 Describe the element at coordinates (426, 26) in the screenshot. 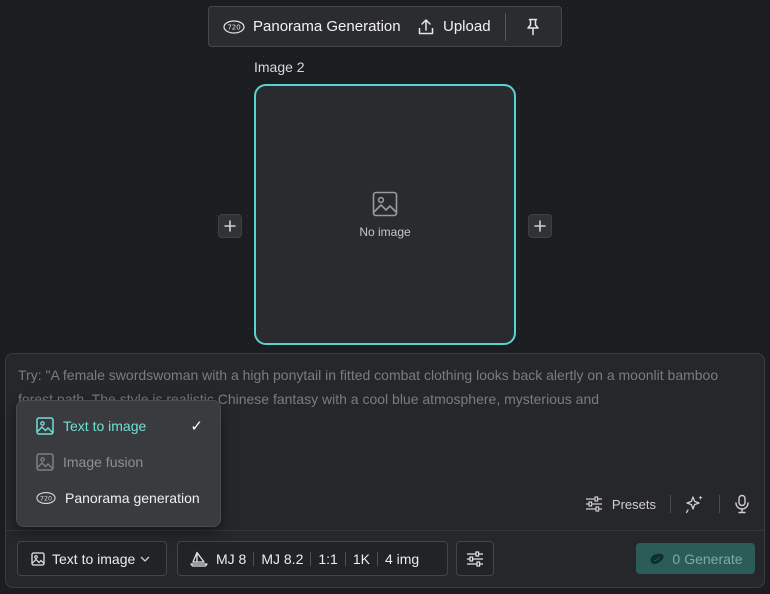

I see `upload-icon` at that location.